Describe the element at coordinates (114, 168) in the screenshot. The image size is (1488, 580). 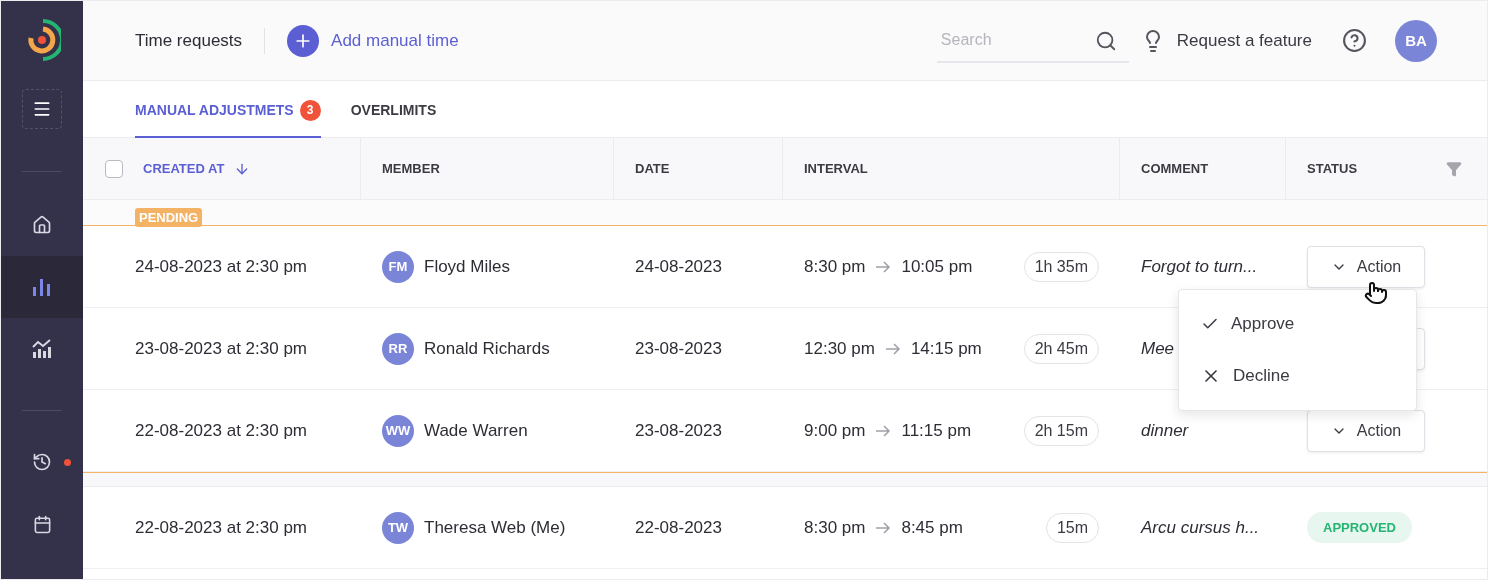
I see `select-all-checkbox` at that location.